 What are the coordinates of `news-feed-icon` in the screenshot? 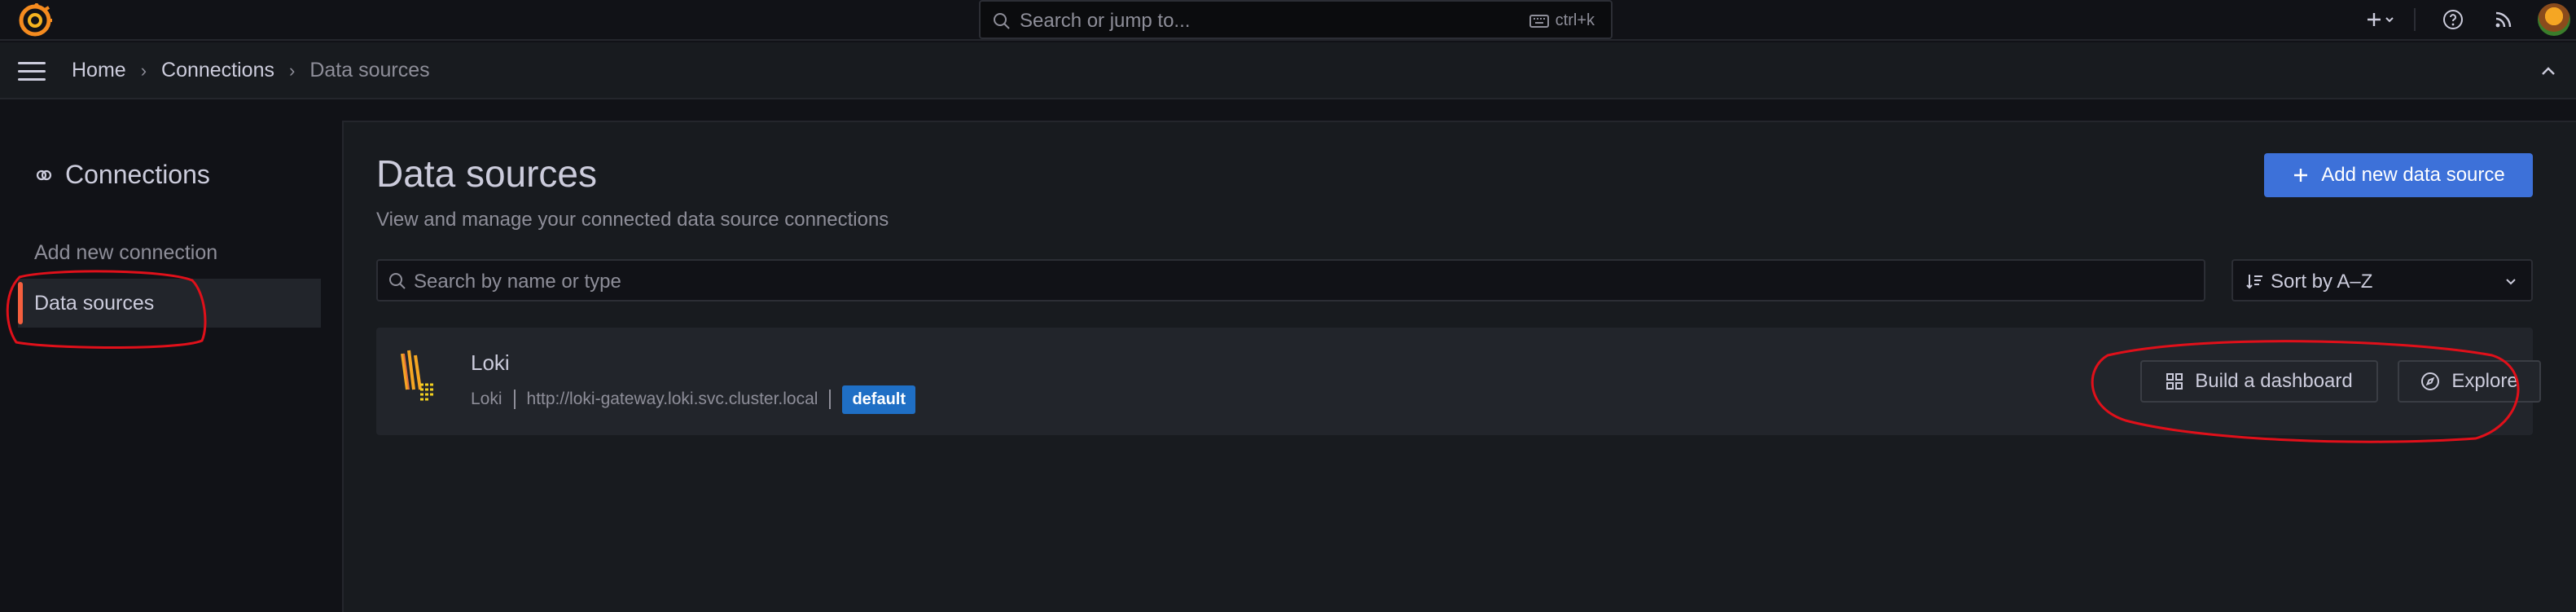 It's located at (2503, 19).